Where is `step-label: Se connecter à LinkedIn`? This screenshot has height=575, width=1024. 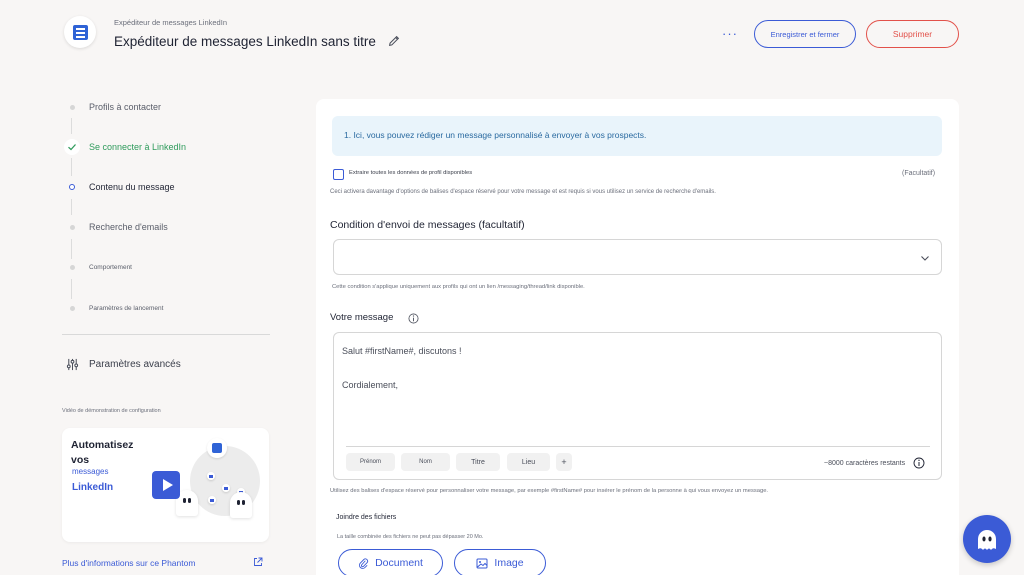
step-label: Se connecter à LinkedIn is located at coordinates (138, 147).